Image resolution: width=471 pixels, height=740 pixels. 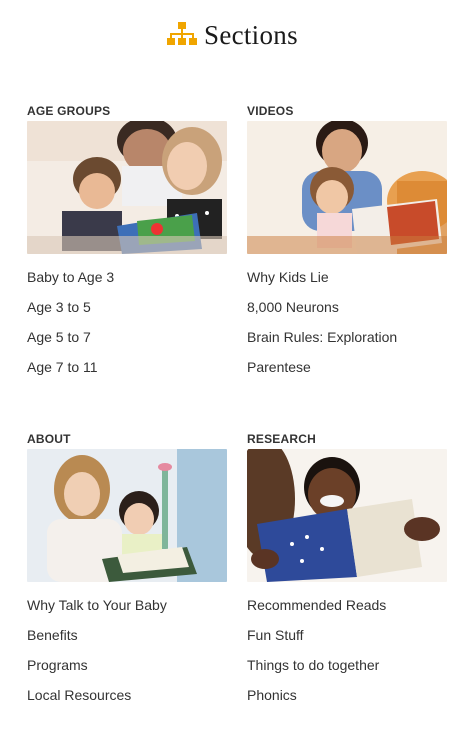 I want to click on mother-baby-reading-photo, so click(x=127, y=515).